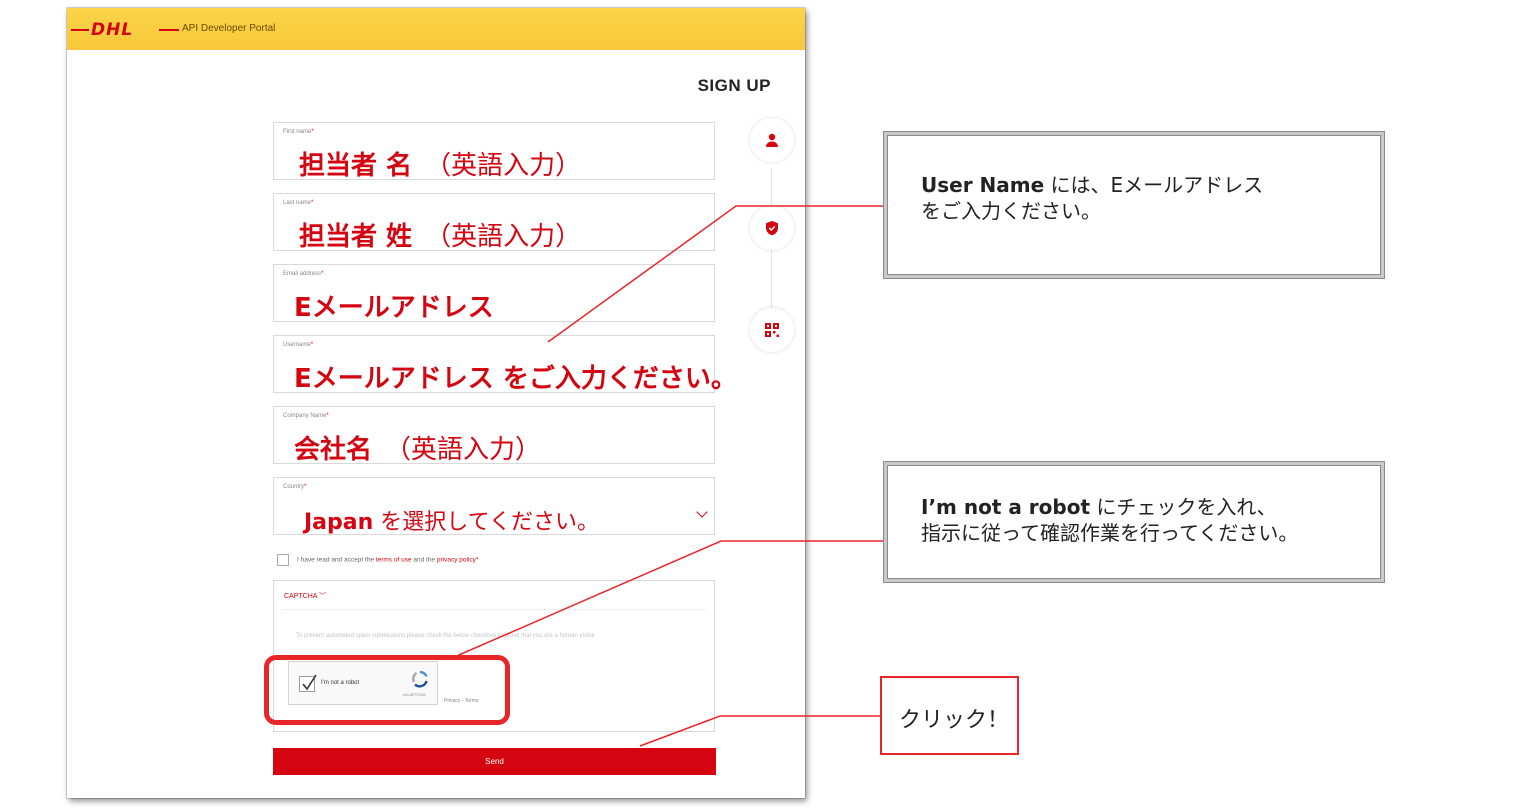 The height and width of the screenshot is (810, 1518). What do you see at coordinates (667, 599) in the screenshot?
I see `robot-leader-line` at bounding box center [667, 599].